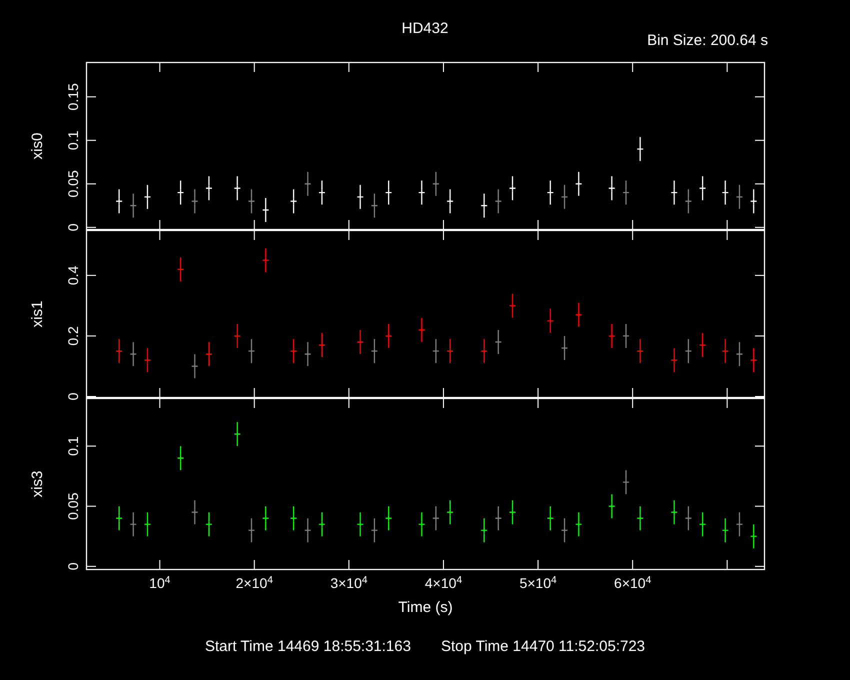 This screenshot has height=680, width=850. What do you see at coordinates (425, 29) in the screenshot?
I see `plot-title: HD432` at bounding box center [425, 29].